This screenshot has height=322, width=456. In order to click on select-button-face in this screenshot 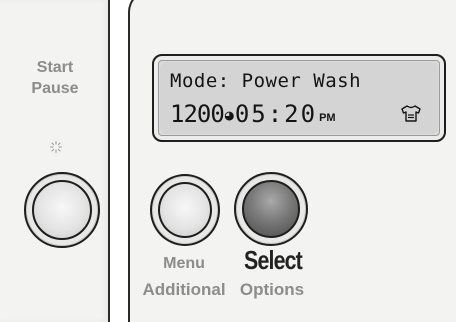, I will do `click(271, 209)`.